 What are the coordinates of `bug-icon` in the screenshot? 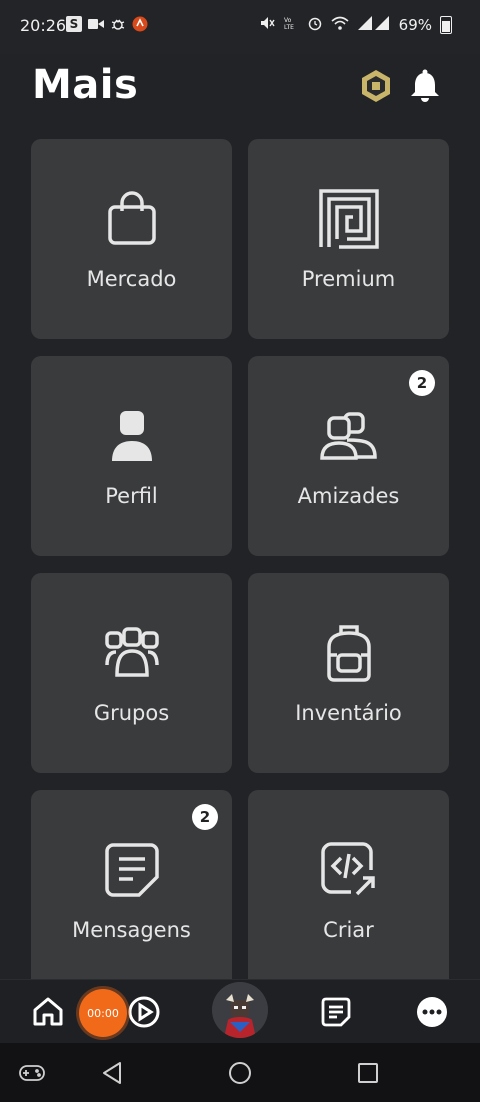 It's located at (118, 24).